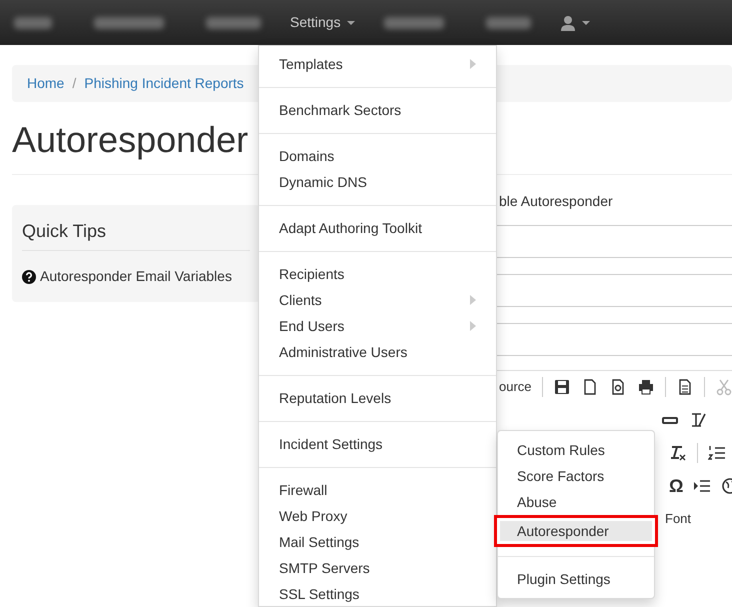  What do you see at coordinates (377, 326) in the screenshot?
I see `menu-item: End Users` at bounding box center [377, 326].